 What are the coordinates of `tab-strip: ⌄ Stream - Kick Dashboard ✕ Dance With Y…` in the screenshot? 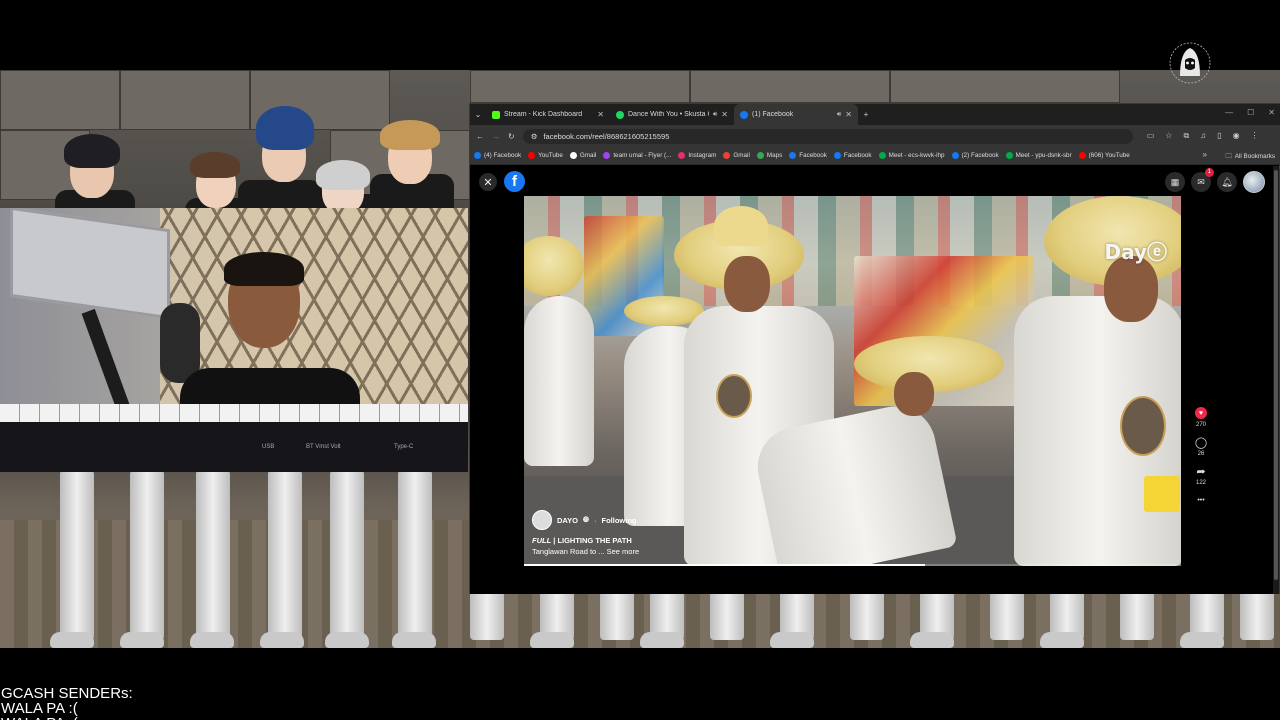 It's located at (875, 114).